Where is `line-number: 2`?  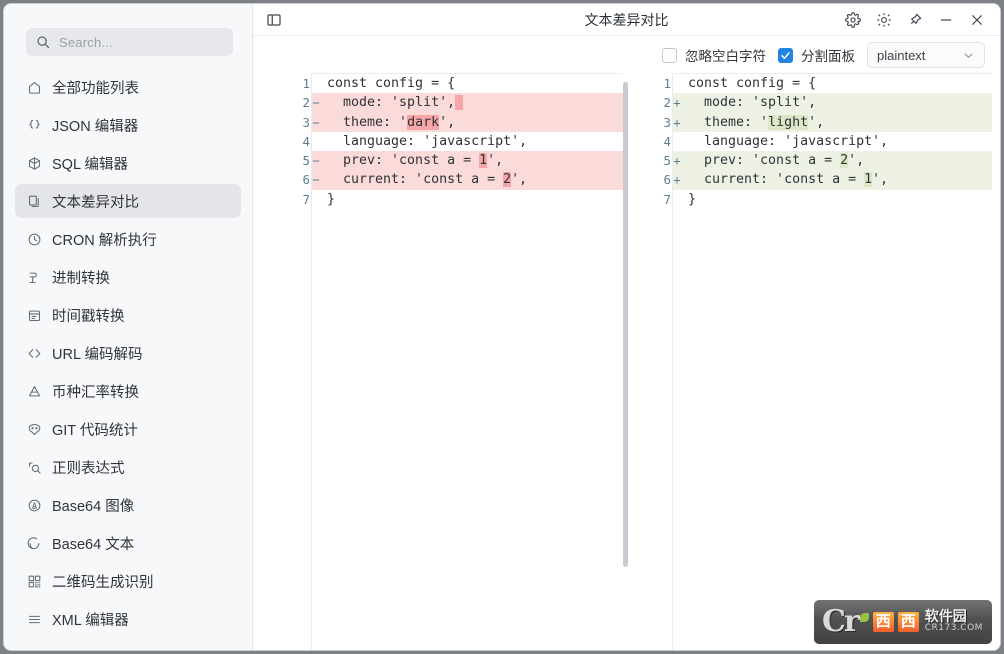 line-number: 2 is located at coordinates (667, 103).